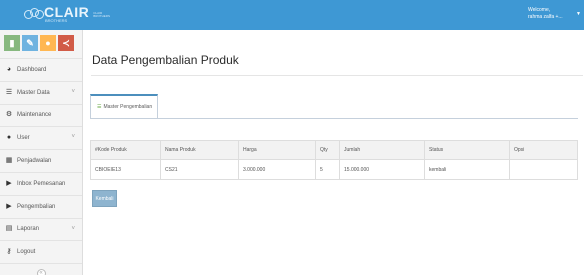 The image size is (584, 275). What do you see at coordinates (327, 169) in the screenshot?
I see `cell-qty: 5` at bounding box center [327, 169].